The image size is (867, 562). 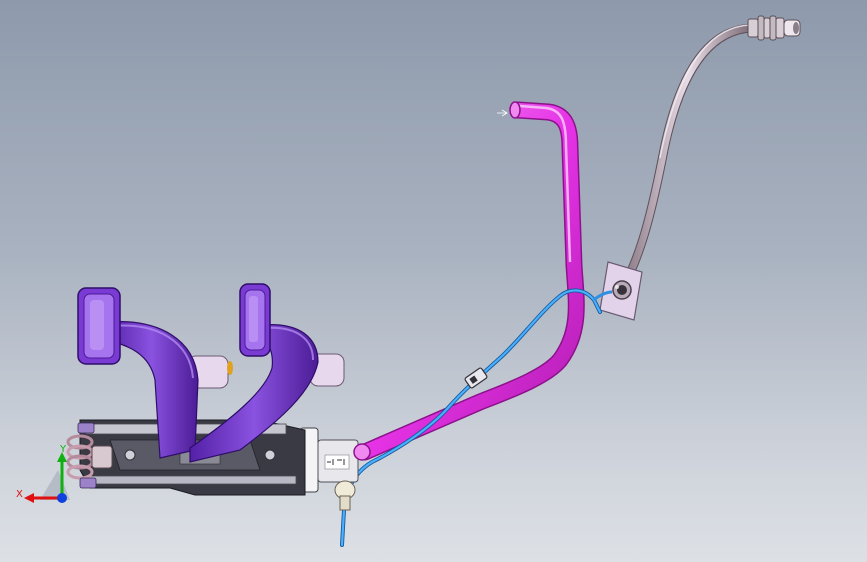 I want to click on flex-hose, so click(x=688, y=157).